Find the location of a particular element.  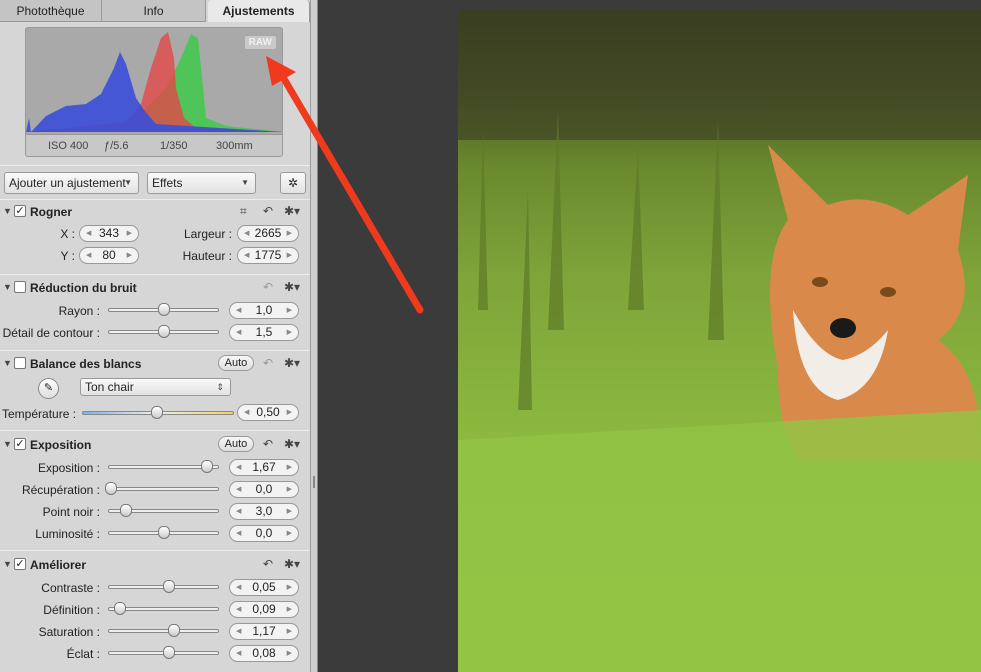

saturation-slider is located at coordinates (163, 630).